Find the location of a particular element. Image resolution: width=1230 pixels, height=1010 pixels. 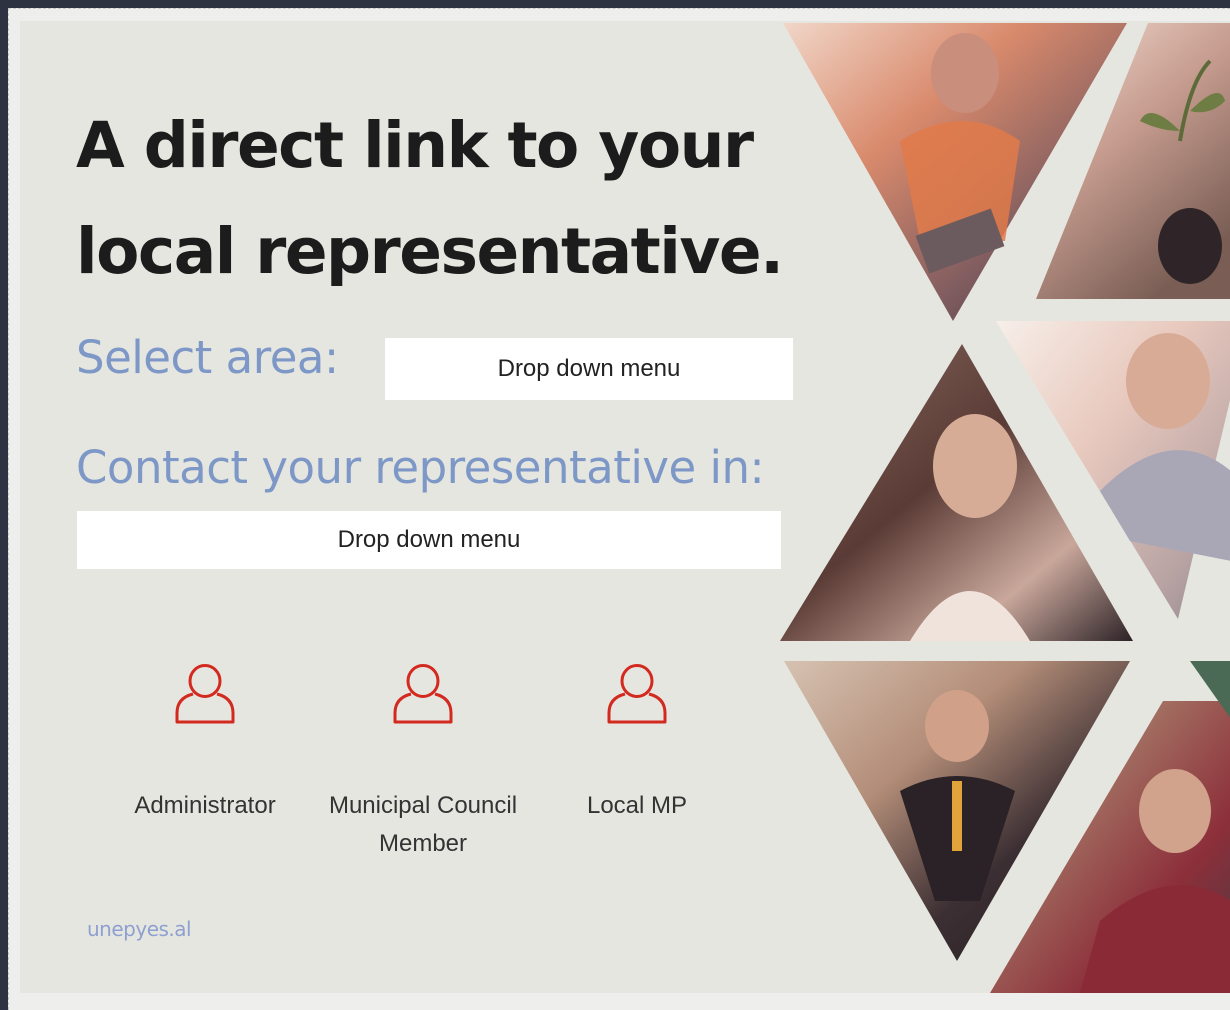

representative-administrator: Administrator is located at coordinates (205, 743).